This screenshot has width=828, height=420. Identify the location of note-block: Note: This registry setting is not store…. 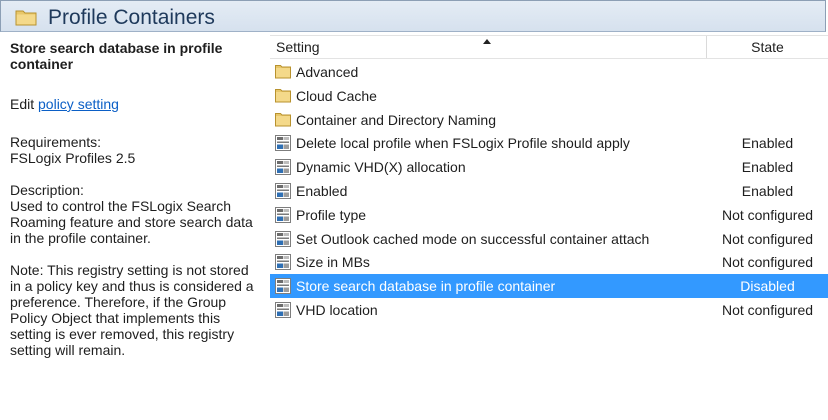
(136, 310).